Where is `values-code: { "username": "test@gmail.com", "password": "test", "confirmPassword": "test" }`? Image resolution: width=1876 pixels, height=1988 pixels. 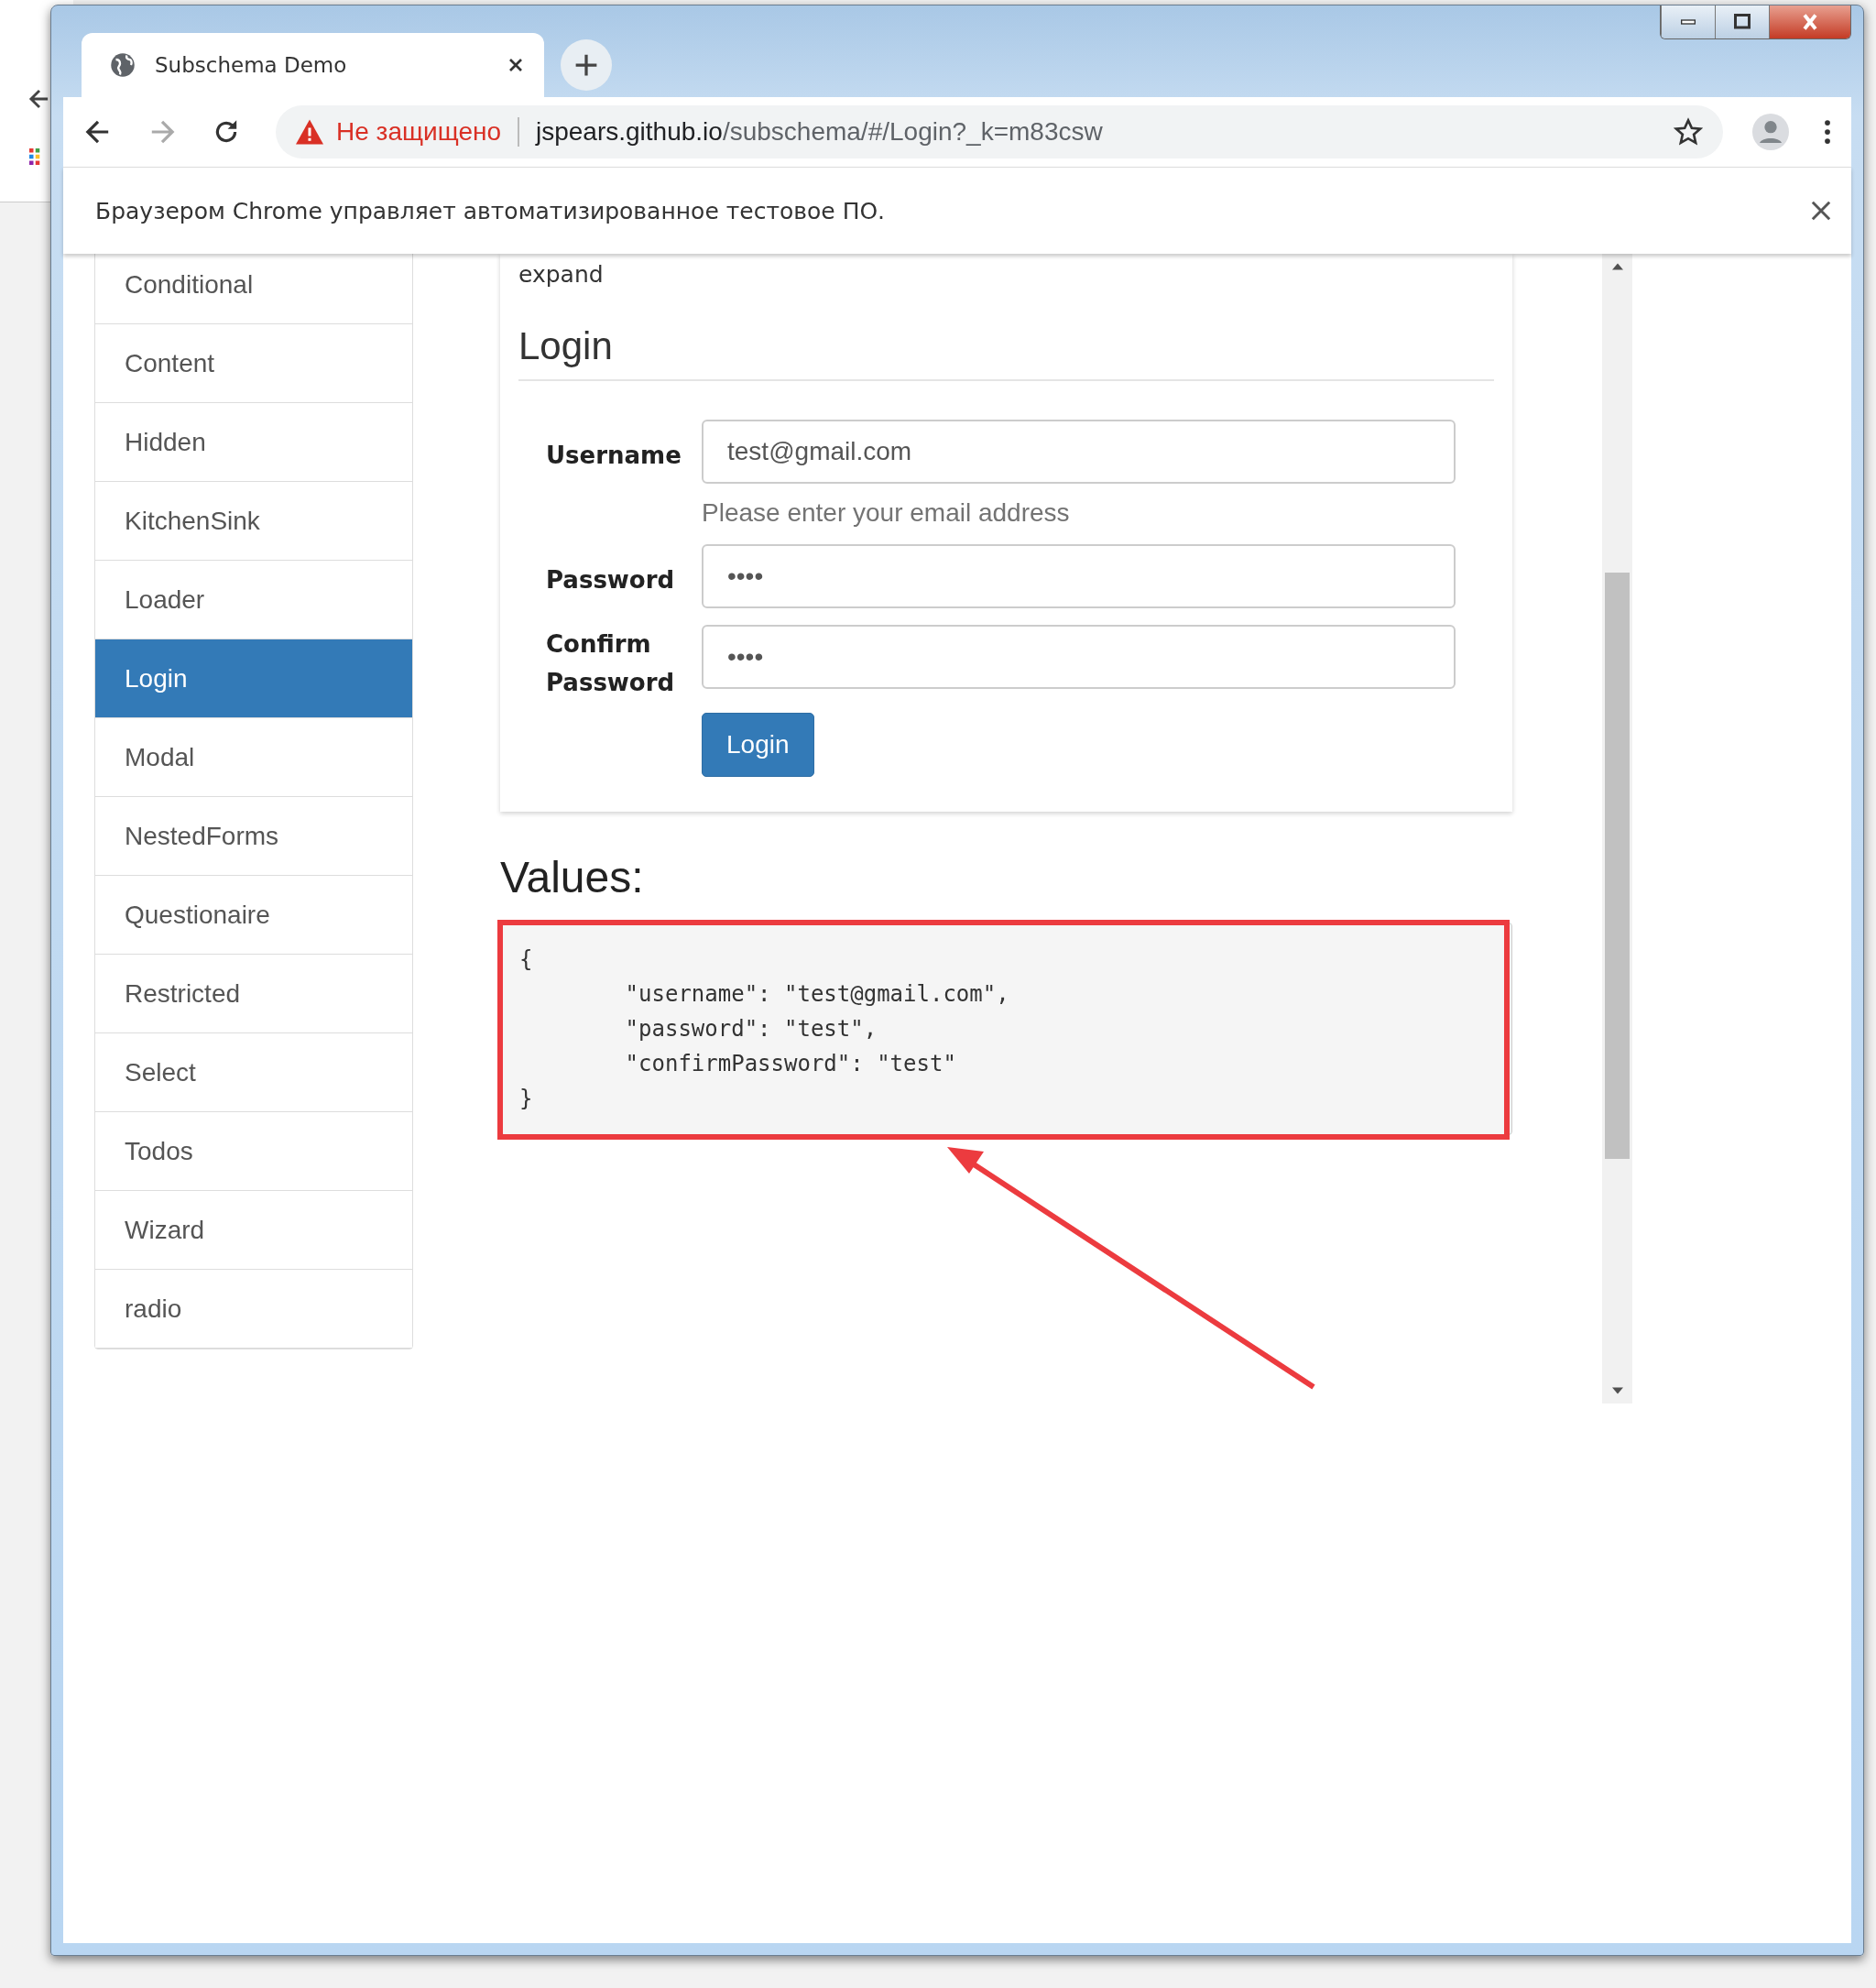
values-code: { "username": "test@gmail.com", "password": "test", "confirmPassword": "test" } is located at coordinates (1006, 1029).